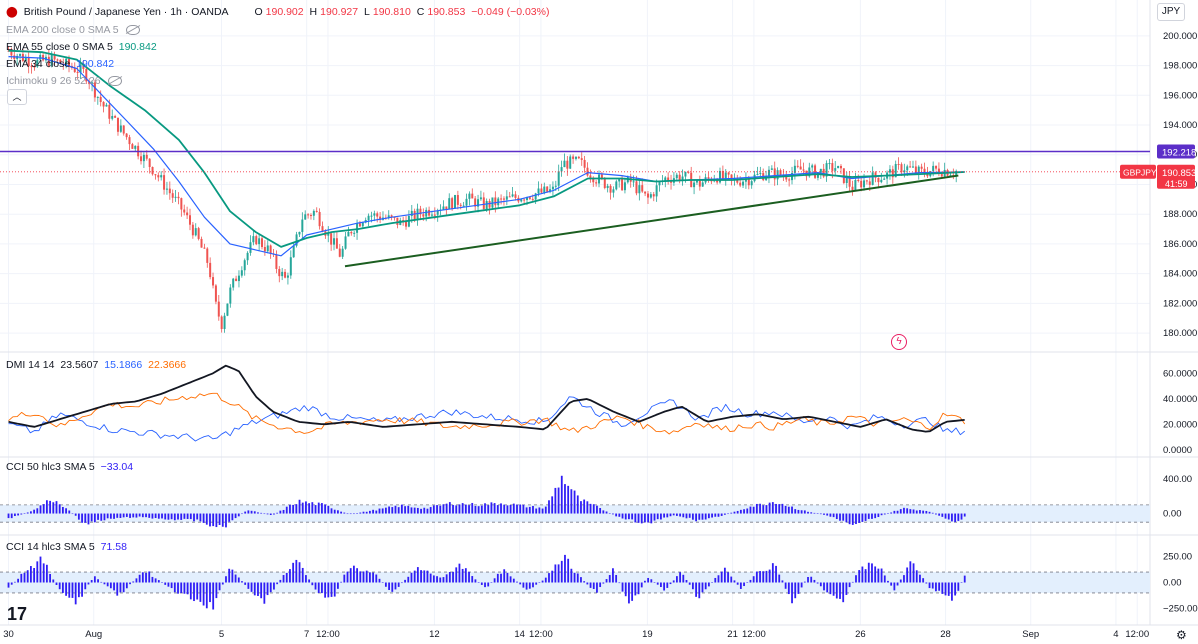 This screenshot has width=1198, height=644. I want to click on legend-ichimoku: Ichimoku 9 26 52 26, so click(65, 81).